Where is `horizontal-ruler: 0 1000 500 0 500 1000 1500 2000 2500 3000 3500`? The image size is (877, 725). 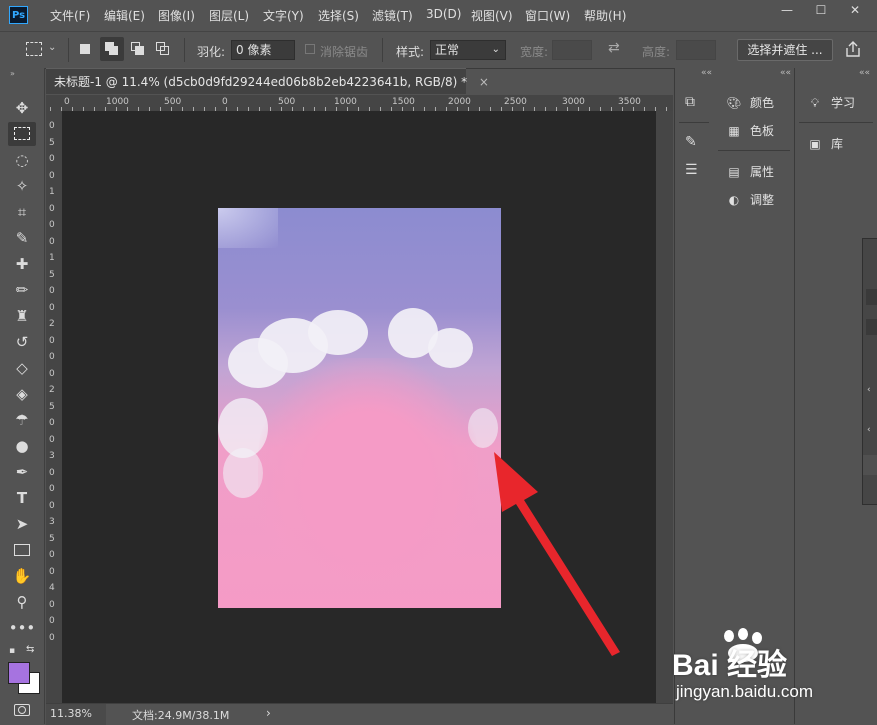 horizontal-ruler: 0 1000 500 0 500 1000 1500 2000 2500 3000 3500 is located at coordinates (359, 103).